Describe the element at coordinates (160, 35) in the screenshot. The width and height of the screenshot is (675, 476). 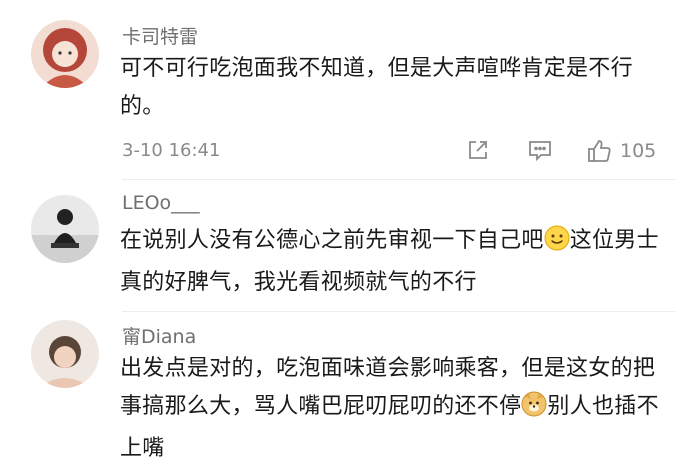
I see `username: 卡司特雷` at that location.